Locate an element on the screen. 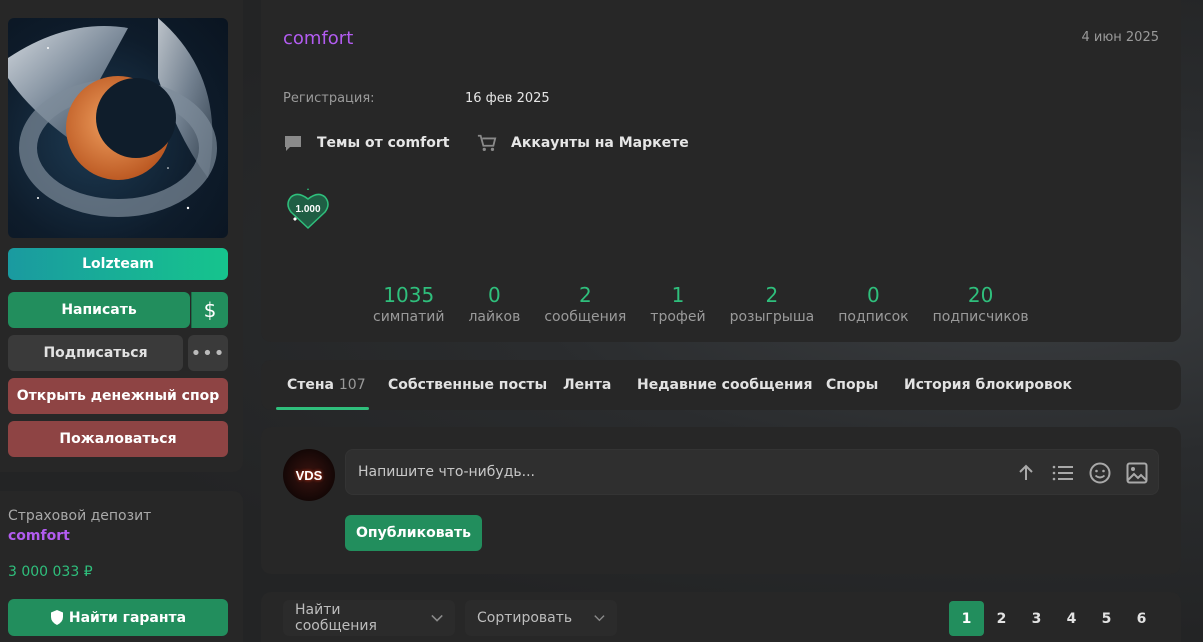 The width and height of the screenshot is (1203, 642). stat-likes: 0 лайков is located at coordinates (494, 304).